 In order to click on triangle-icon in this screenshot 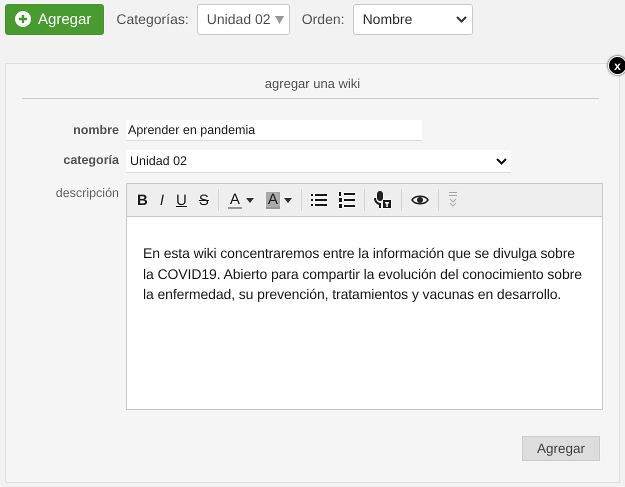, I will do `click(279, 19)`.